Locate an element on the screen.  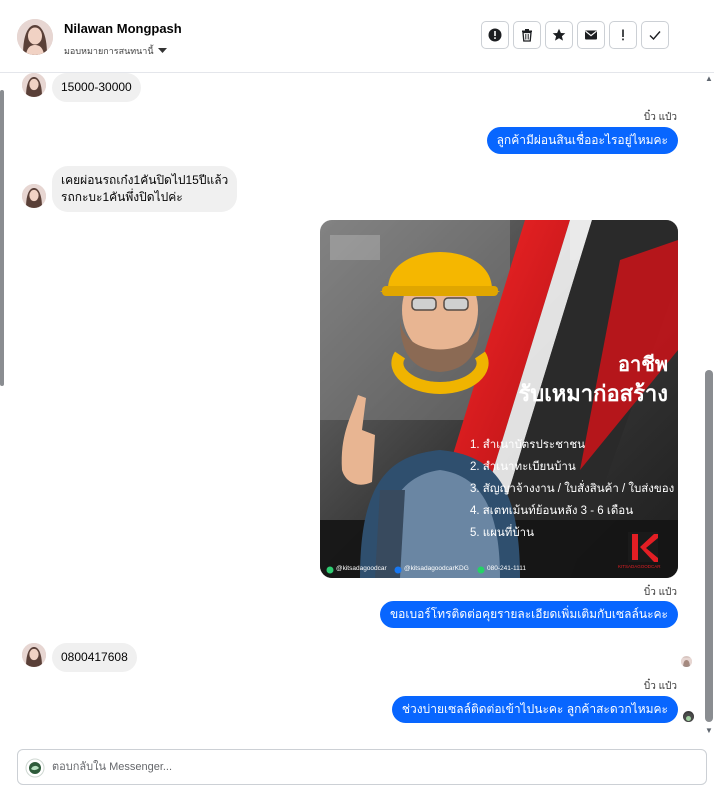
exclamation-icon is located at coordinates (623, 35).